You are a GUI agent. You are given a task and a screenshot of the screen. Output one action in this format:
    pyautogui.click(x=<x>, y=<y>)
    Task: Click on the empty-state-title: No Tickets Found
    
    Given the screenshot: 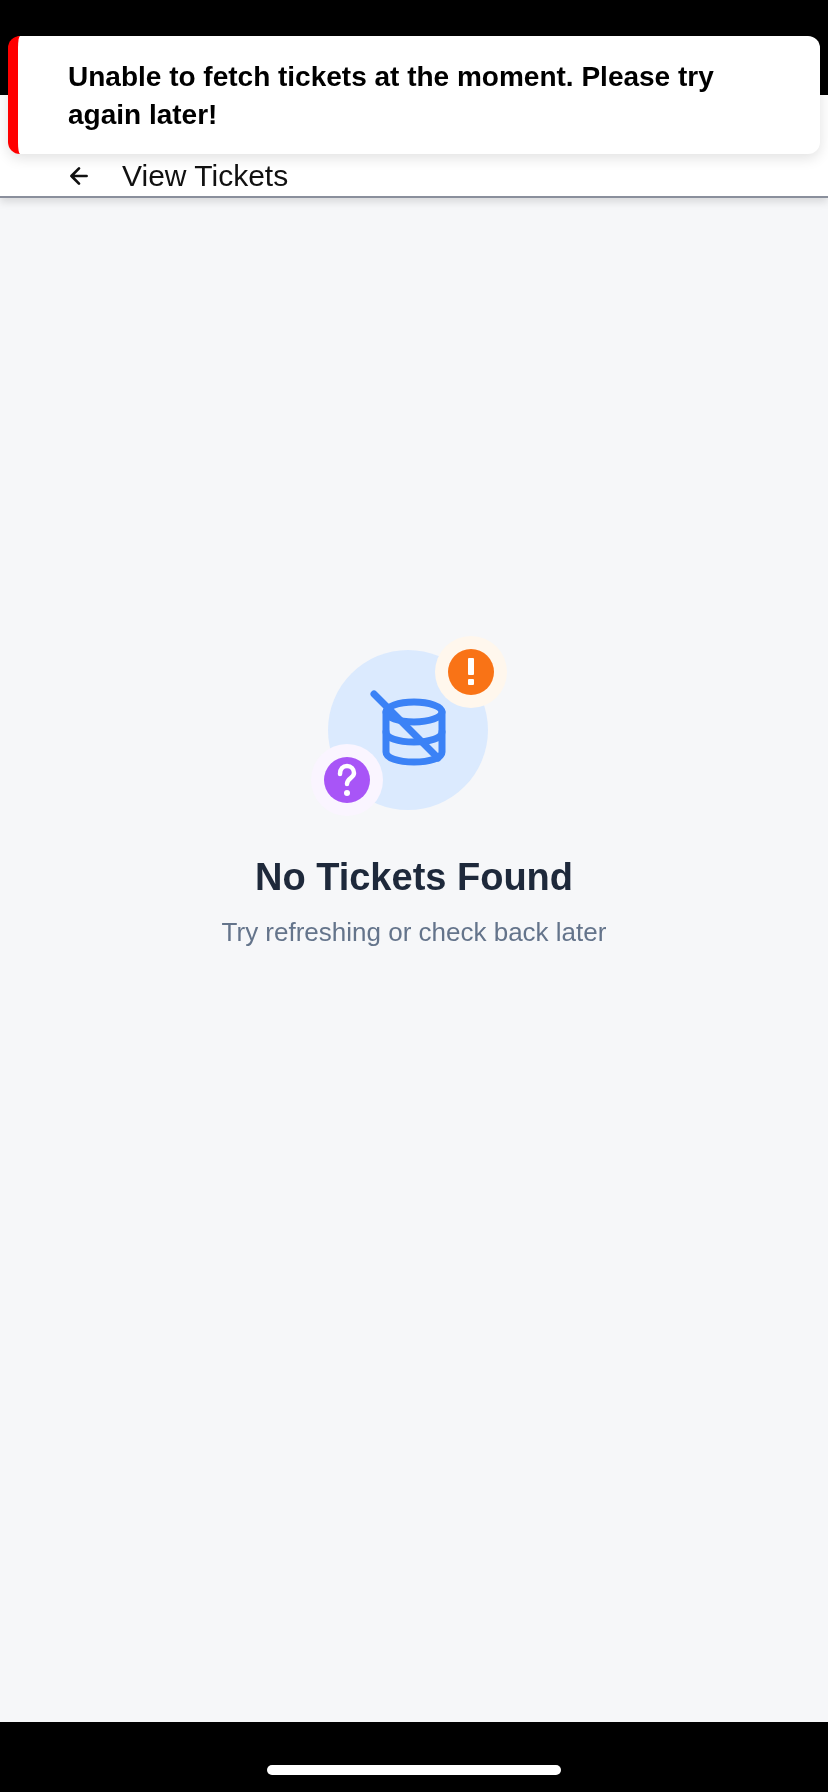 What is the action you would take?
    pyautogui.click(x=414, y=877)
    